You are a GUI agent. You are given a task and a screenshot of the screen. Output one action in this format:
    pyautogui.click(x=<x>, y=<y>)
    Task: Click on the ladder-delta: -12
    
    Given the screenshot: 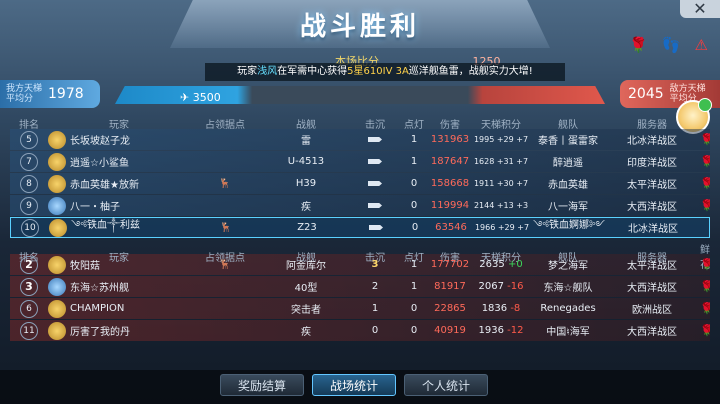 What is the action you would take?
    pyautogui.click(x=515, y=330)
    